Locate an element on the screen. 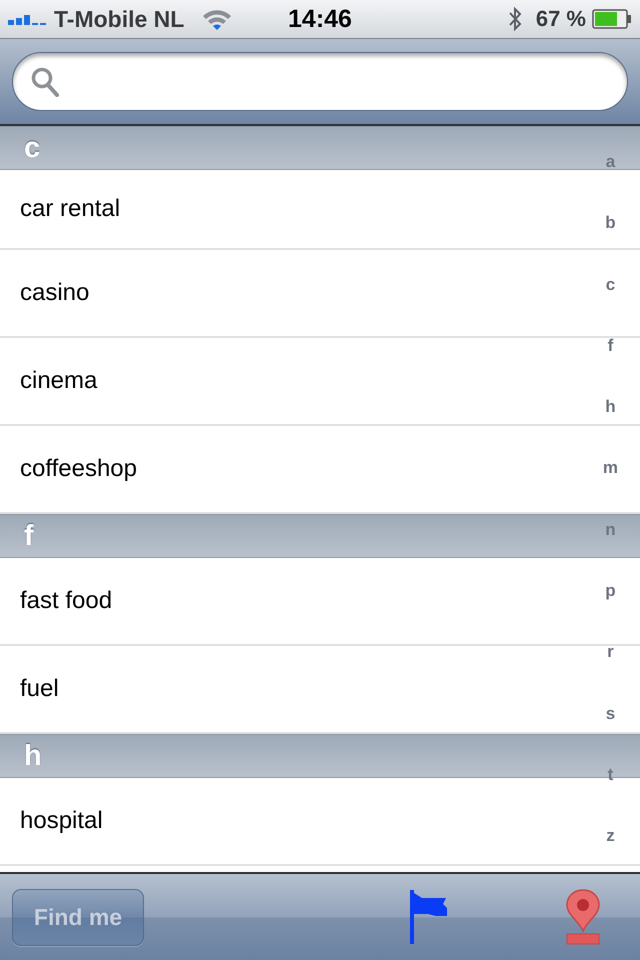 The width and height of the screenshot is (640, 960). wifi-icon is located at coordinates (217, 19).